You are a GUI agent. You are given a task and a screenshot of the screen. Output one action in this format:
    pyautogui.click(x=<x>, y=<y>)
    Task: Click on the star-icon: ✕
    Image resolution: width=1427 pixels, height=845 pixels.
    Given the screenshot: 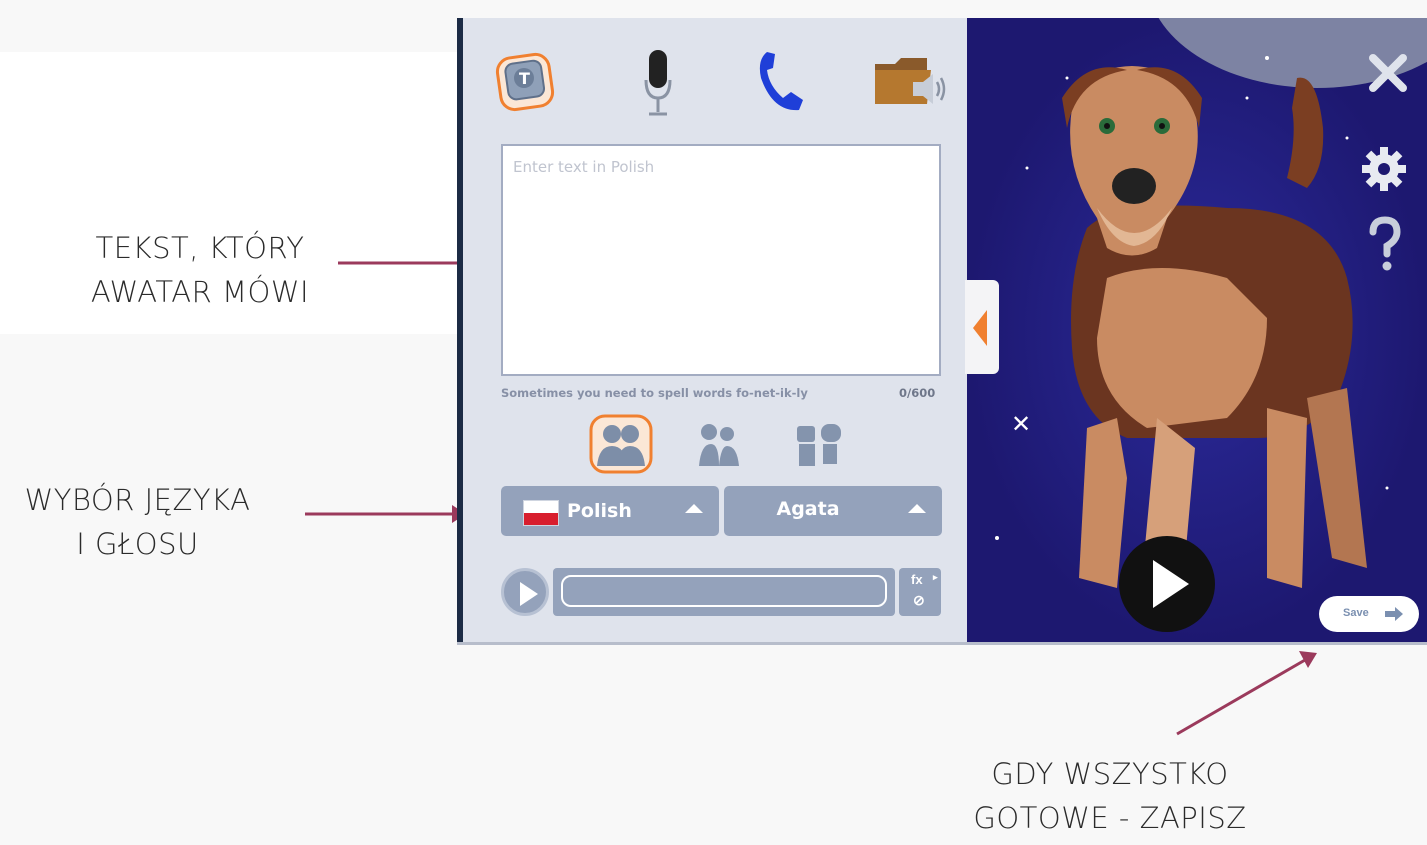 What is the action you would take?
    pyautogui.click(x=1021, y=424)
    